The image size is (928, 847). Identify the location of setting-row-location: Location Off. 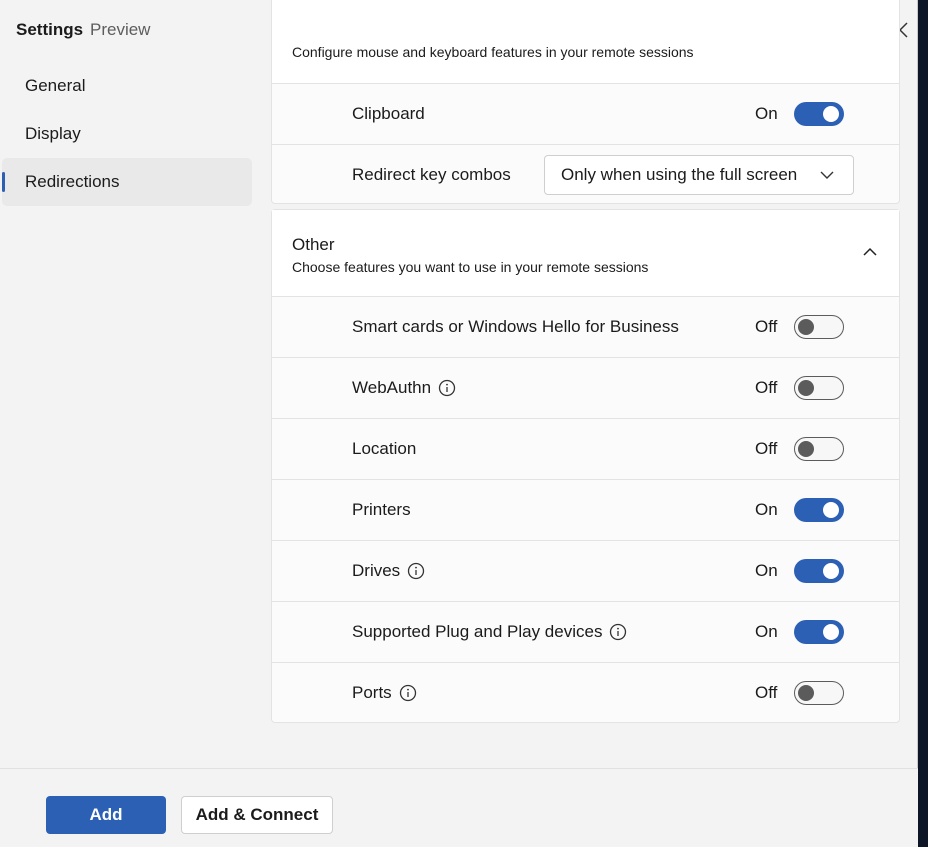
(585, 448).